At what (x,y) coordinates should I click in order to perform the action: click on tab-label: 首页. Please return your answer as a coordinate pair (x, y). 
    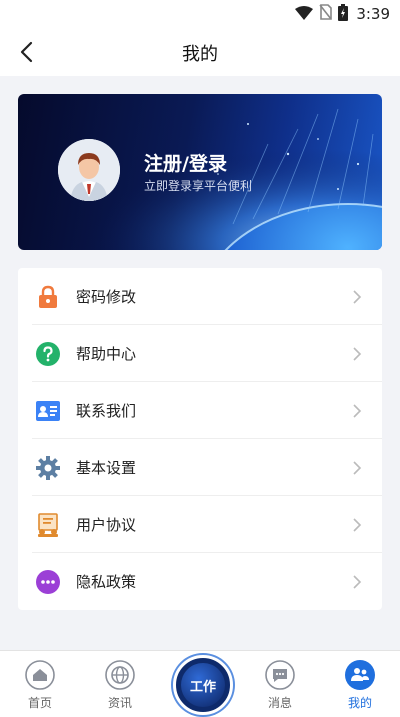
    Looking at the image, I should click on (39, 703).